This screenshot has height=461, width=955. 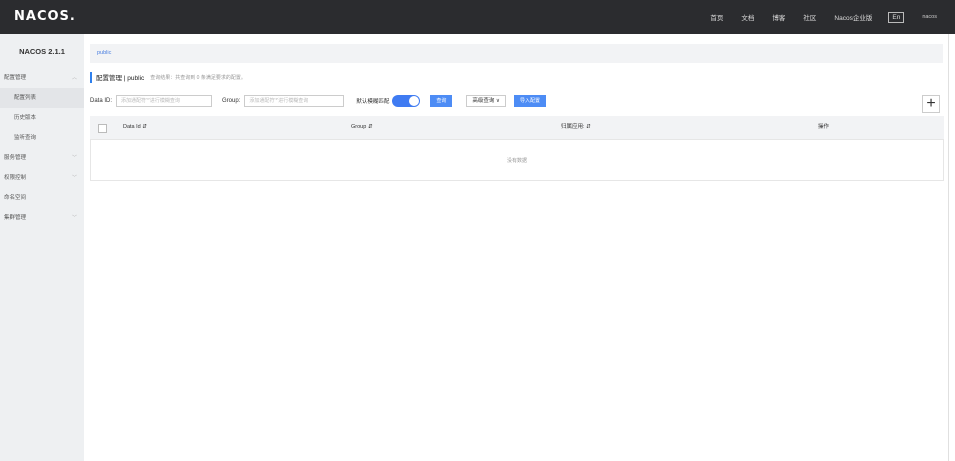 I want to click on top-bar: NACOS. 首页 文档 博客 社区 Nacos企业版 En nacos, so click(x=477, y=17).